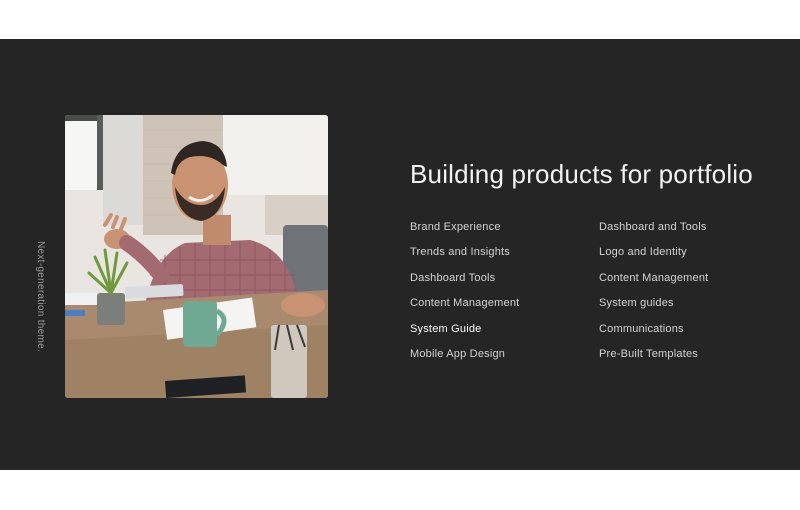 This screenshot has height=510, width=800. What do you see at coordinates (464, 258) in the screenshot?
I see `link-trends-and-insights: Trends and Insights` at bounding box center [464, 258].